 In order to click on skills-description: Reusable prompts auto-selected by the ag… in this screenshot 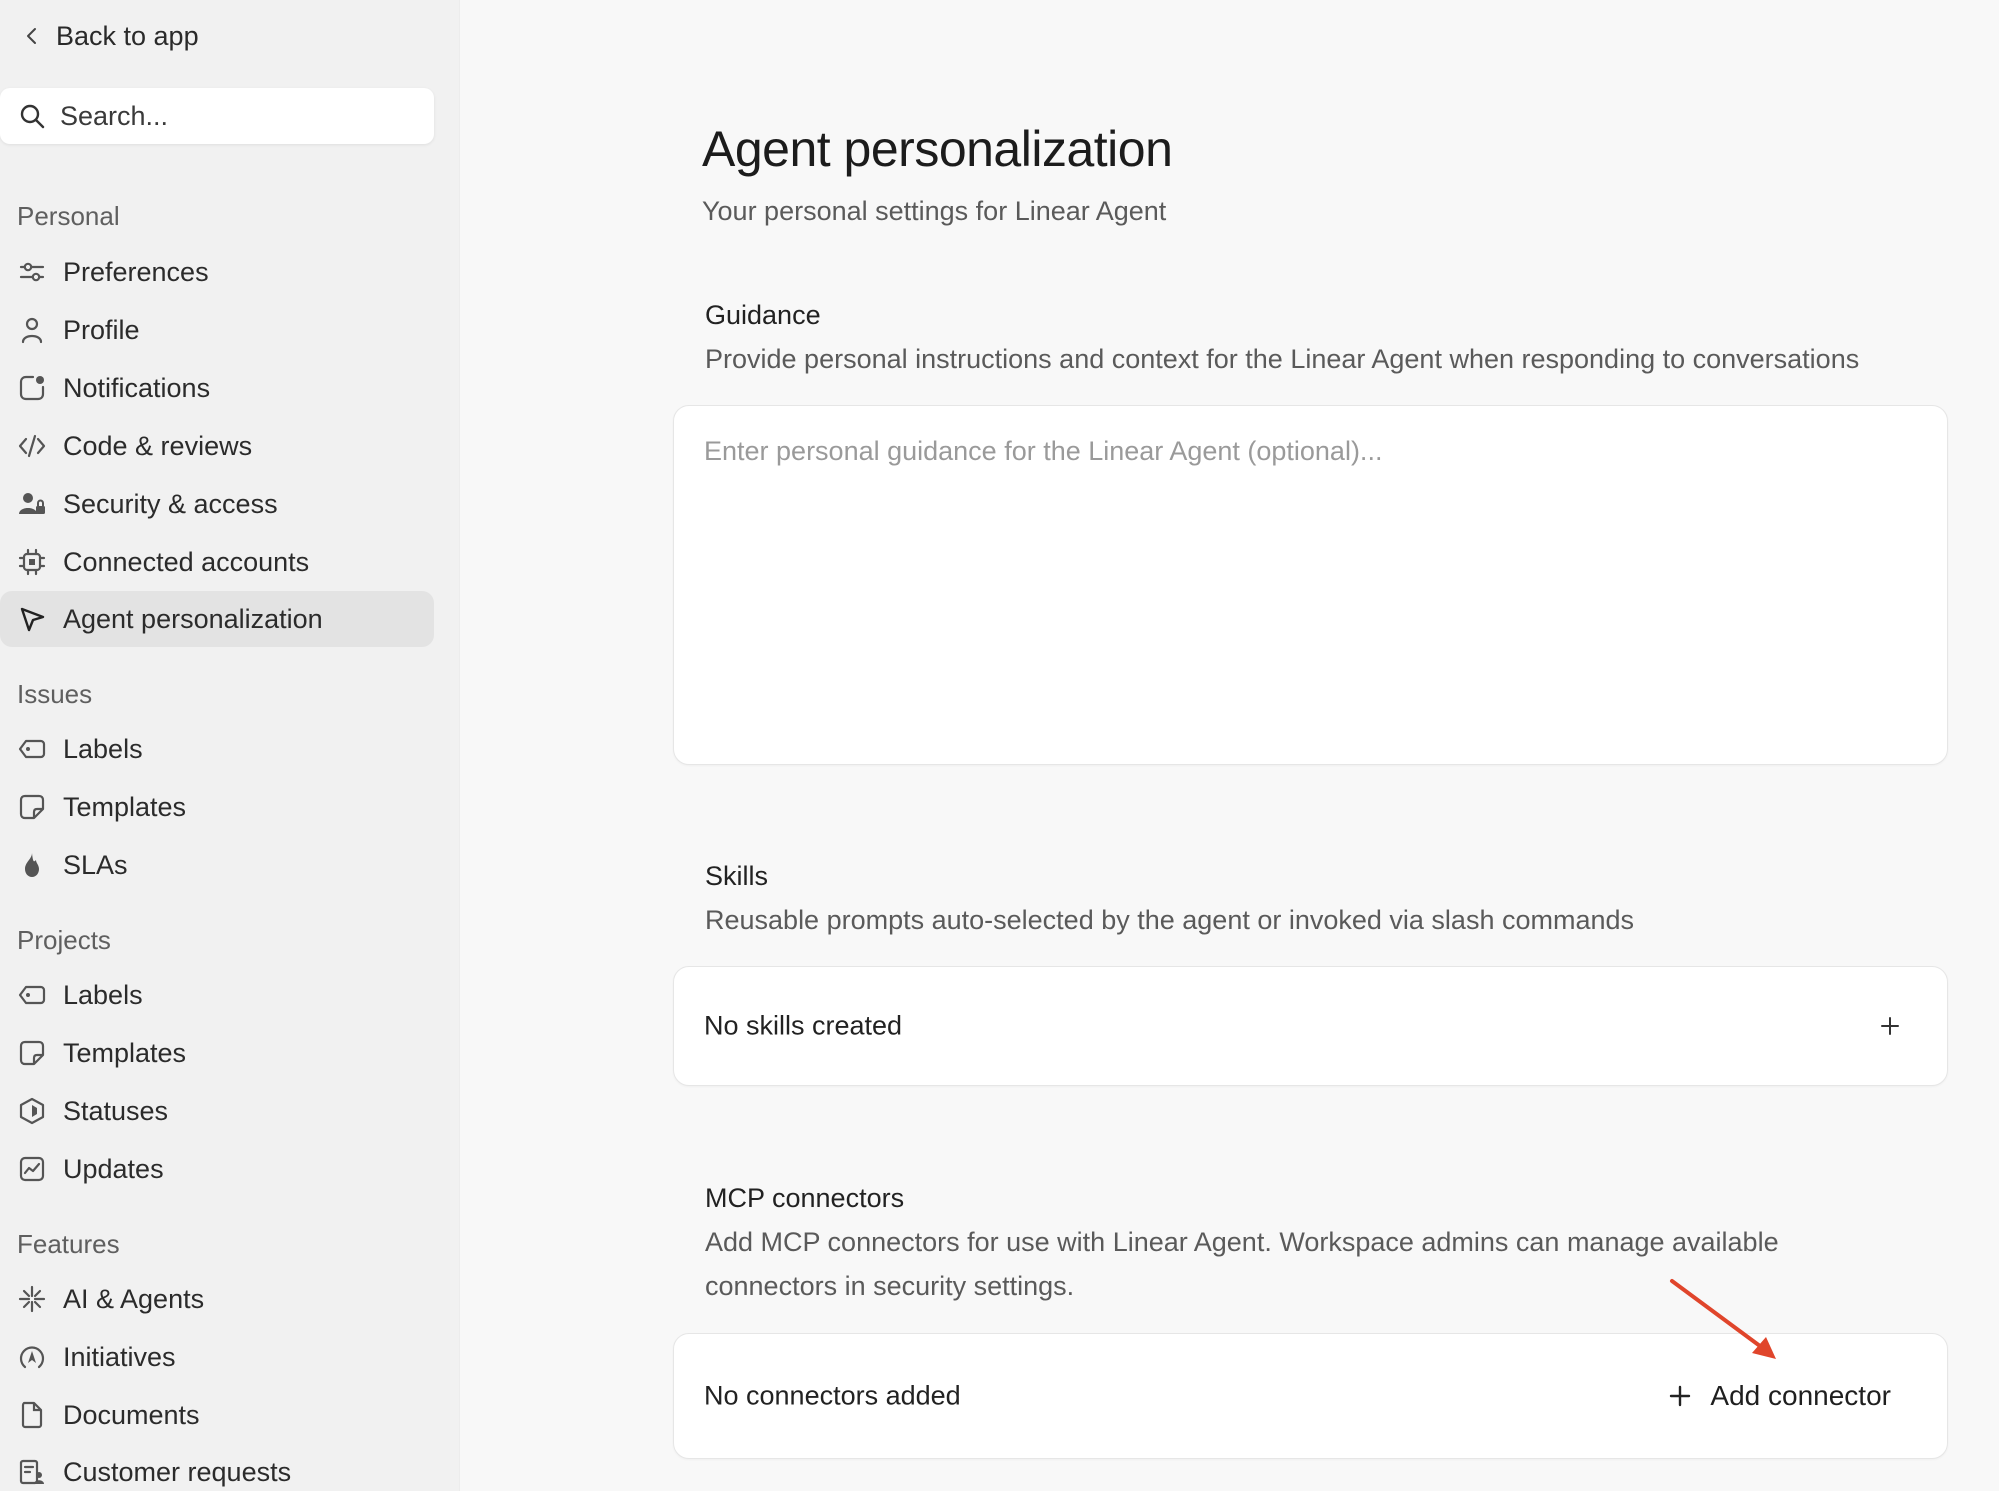, I will do `click(1170, 920)`.